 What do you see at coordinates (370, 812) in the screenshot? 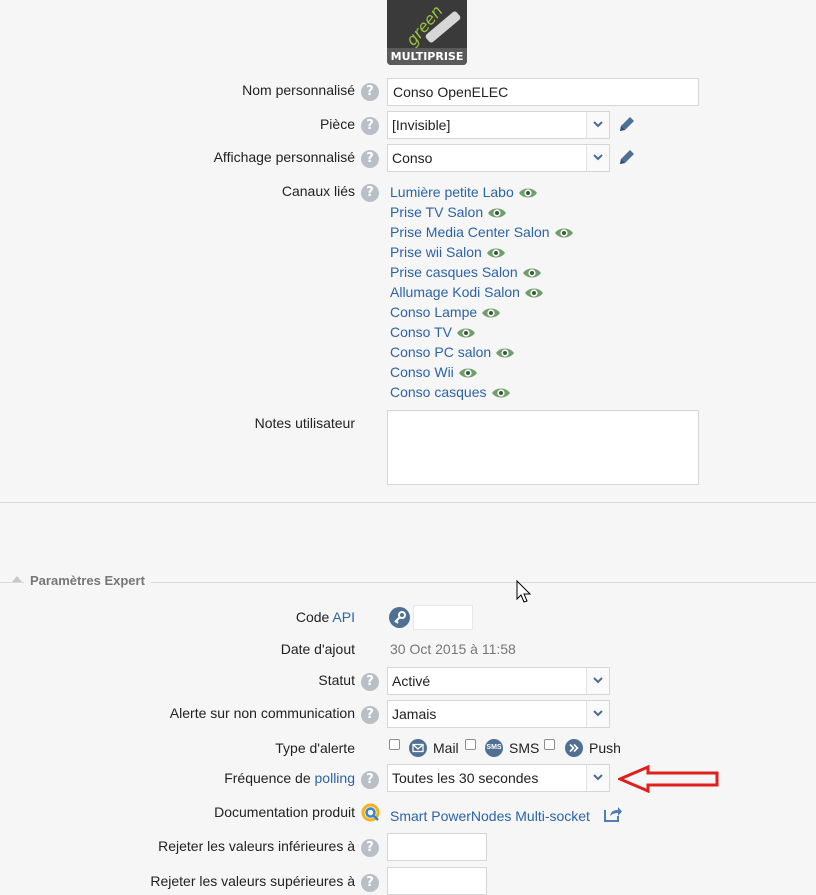
I see `documentation-icon` at bounding box center [370, 812].